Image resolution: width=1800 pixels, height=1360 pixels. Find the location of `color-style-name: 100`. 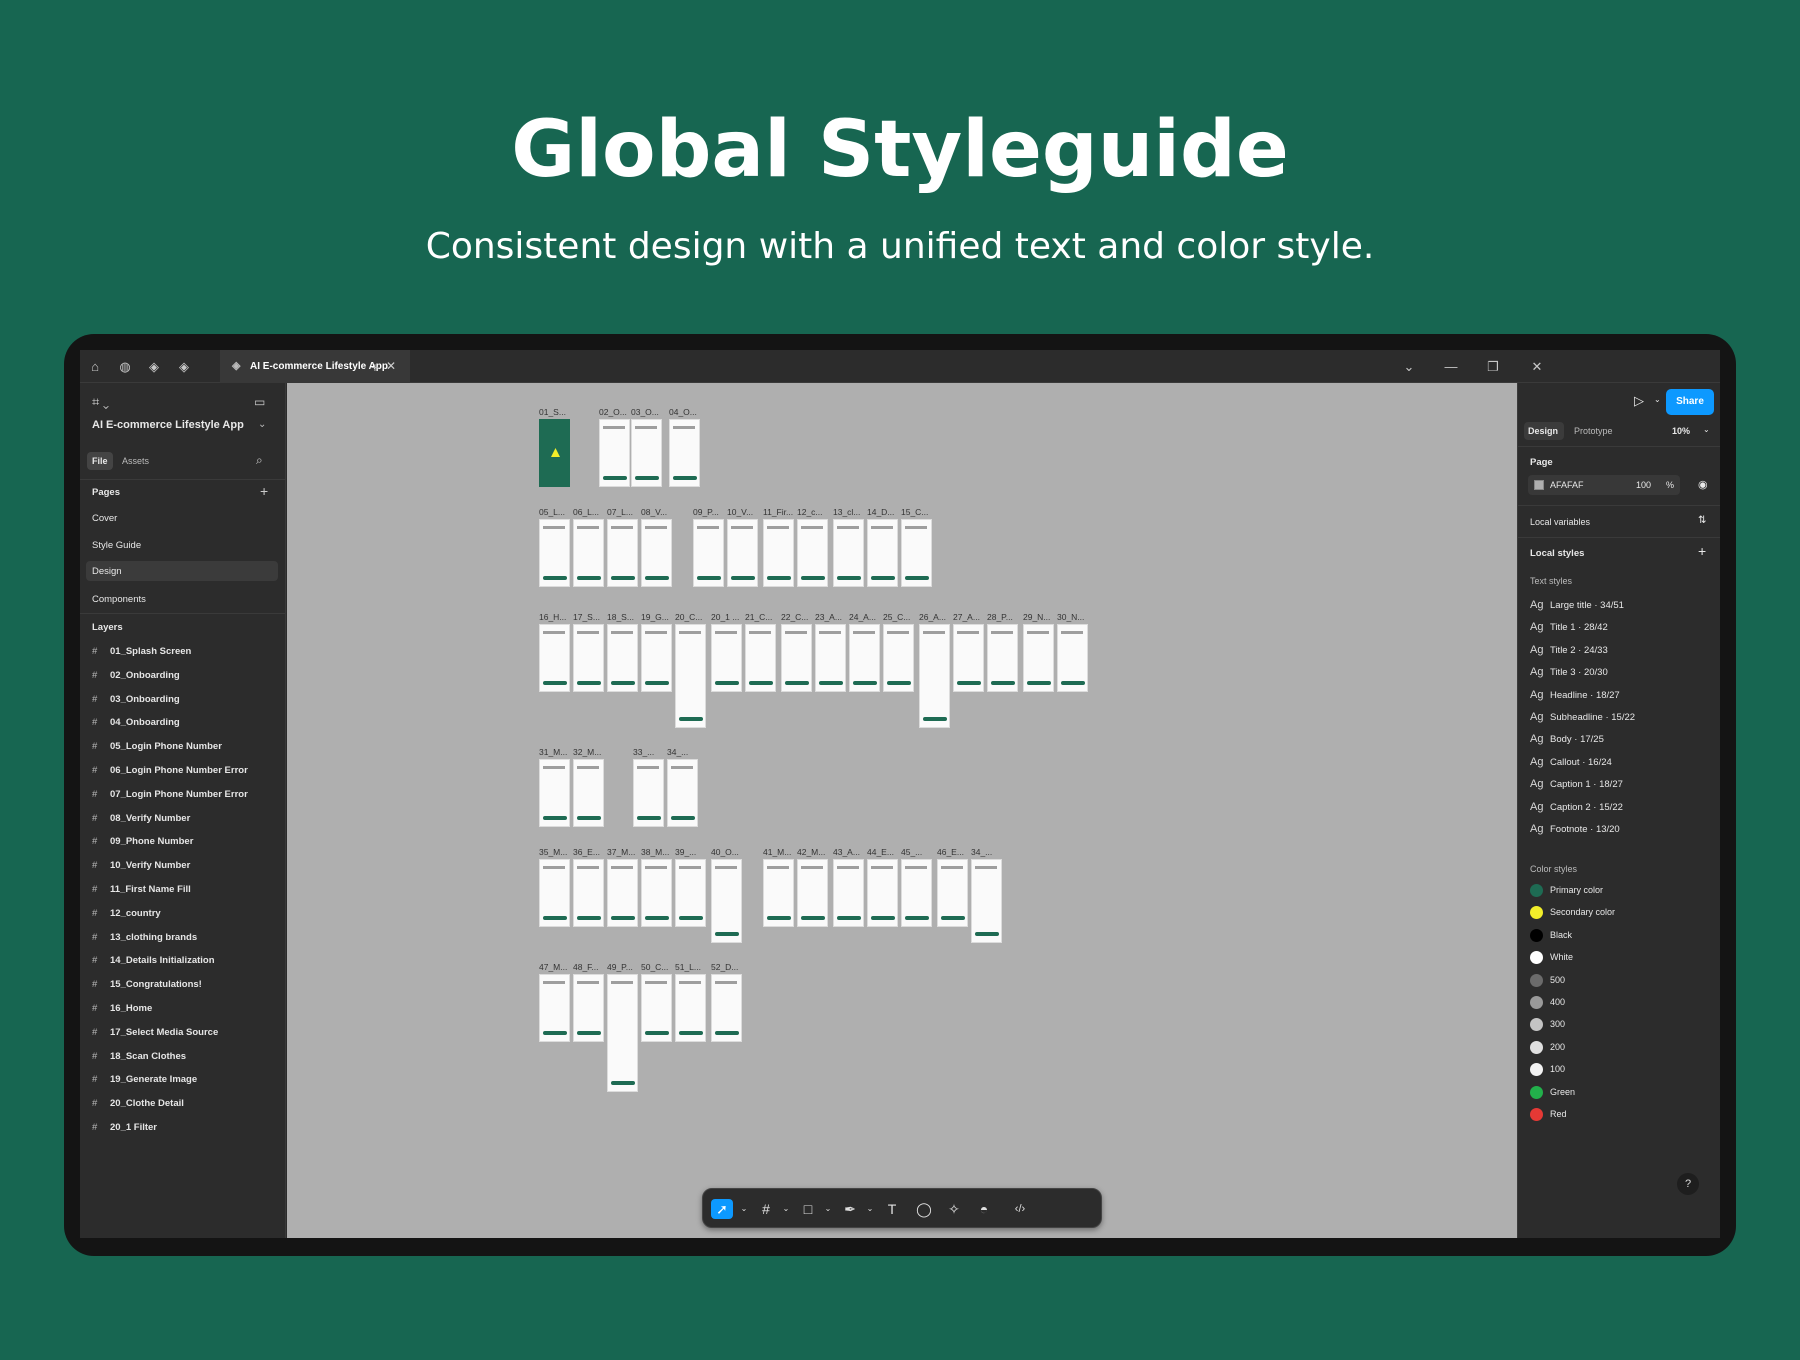

color-style-name: 100 is located at coordinates (1557, 1069).